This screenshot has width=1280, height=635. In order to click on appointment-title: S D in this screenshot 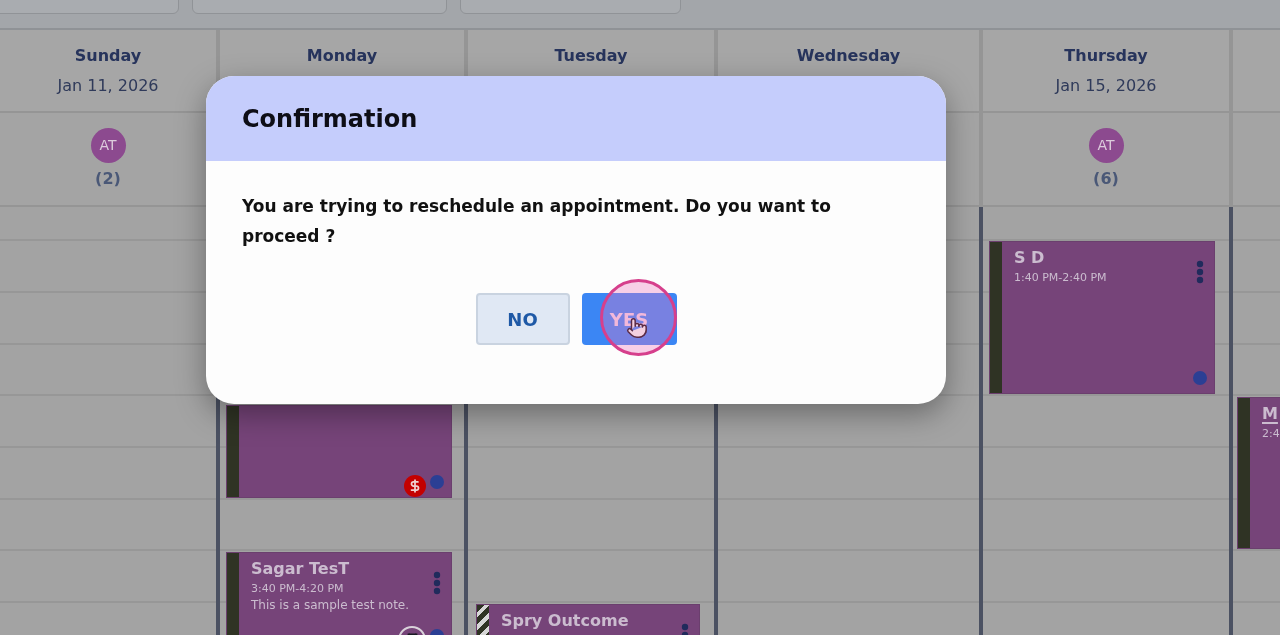, I will do `click(1030, 258)`.